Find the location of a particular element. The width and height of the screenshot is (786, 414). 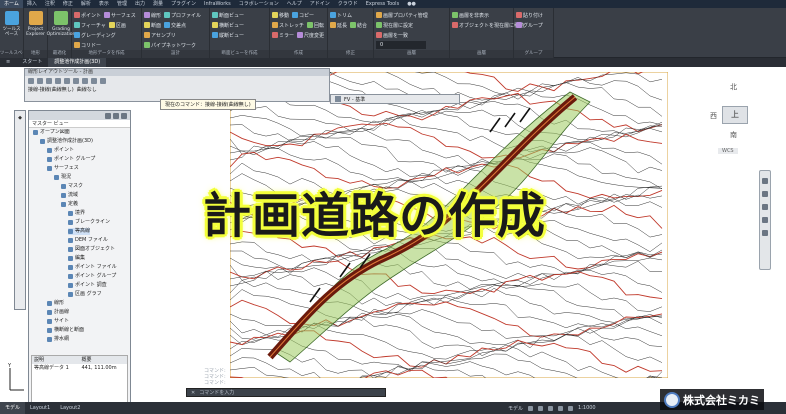

ribbon-button: グループ is located at coordinates (529, 25).